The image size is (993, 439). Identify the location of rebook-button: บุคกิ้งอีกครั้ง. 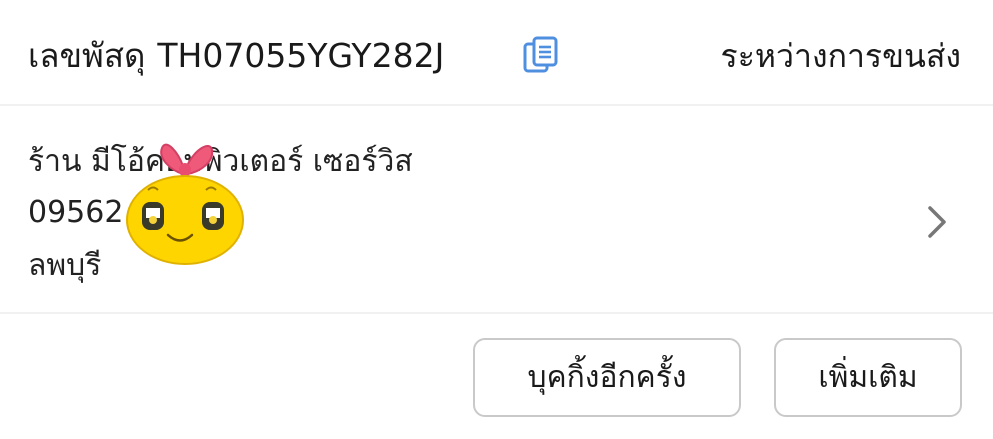
(607, 377).